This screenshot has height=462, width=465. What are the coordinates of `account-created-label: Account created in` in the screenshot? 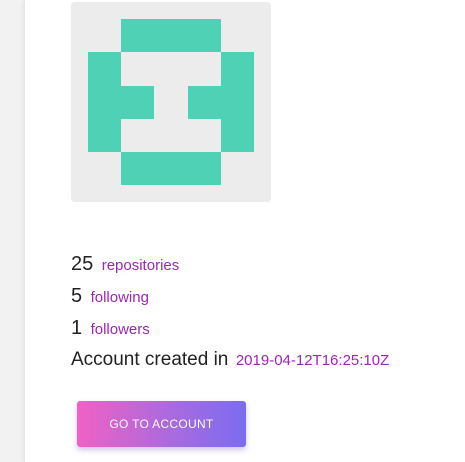 It's located at (150, 359).